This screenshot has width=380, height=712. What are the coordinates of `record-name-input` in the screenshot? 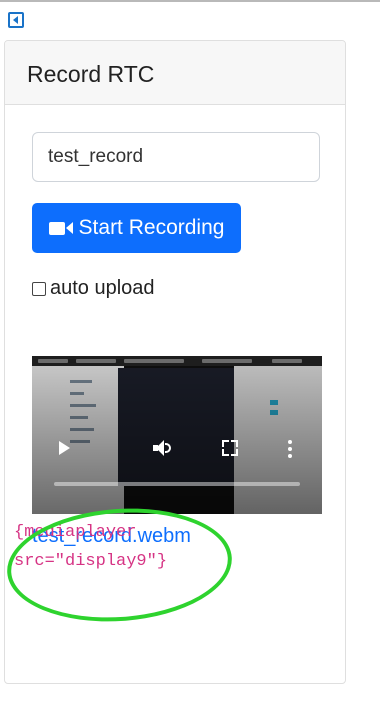 It's located at (176, 157).